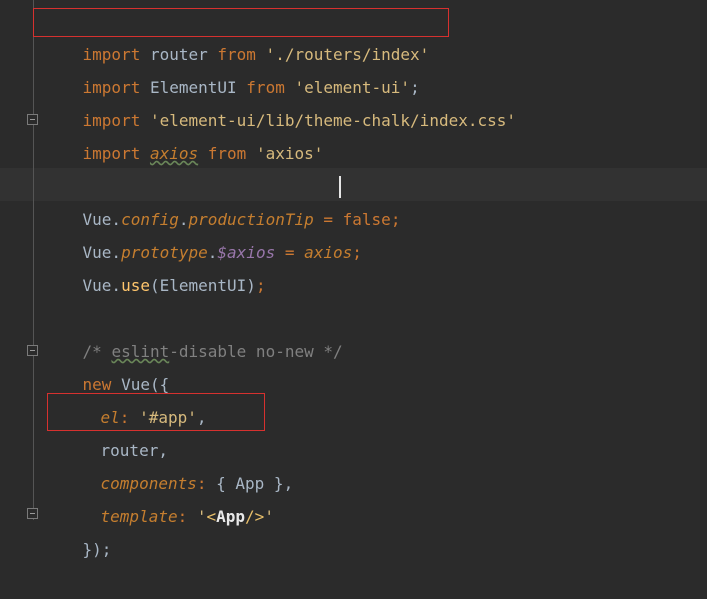  Describe the element at coordinates (155, 265) in the screenshot. I see `code-line-8: Vue.use(ElementUI);` at that location.